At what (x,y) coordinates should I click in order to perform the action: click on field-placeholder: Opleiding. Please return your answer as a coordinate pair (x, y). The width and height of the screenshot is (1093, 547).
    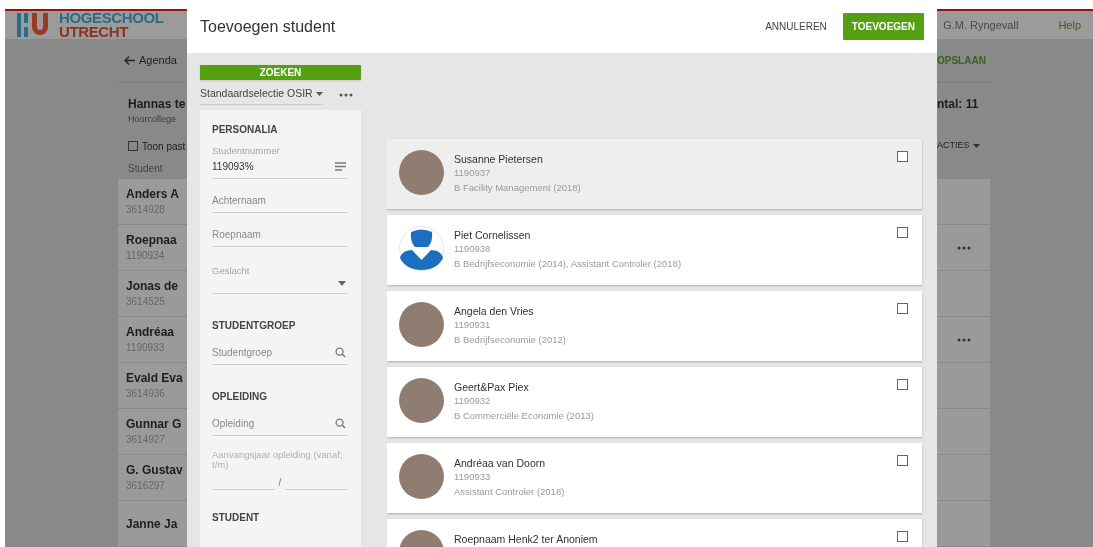
    Looking at the image, I should click on (233, 424).